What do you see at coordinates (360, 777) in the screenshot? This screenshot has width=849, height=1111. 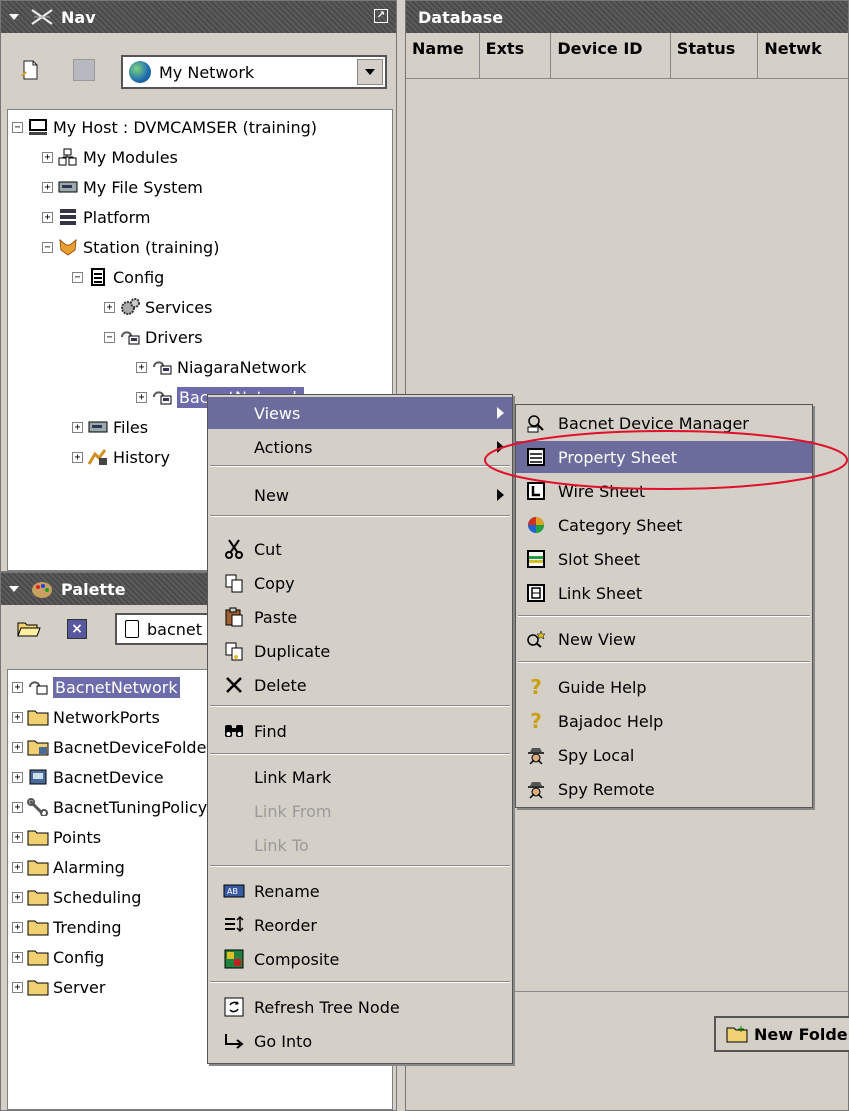 I see `menu-item-link-mark: Link Mark` at bounding box center [360, 777].